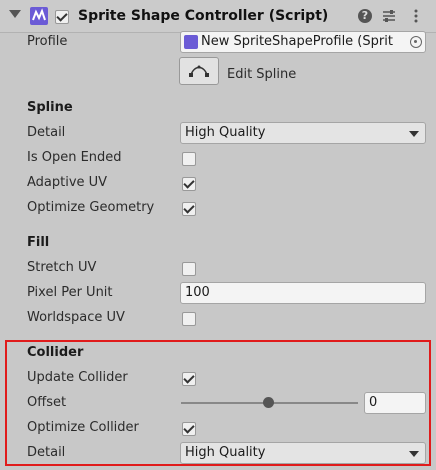 The image size is (436, 470). Describe the element at coordinates (38, 242) in the screenshot. I see `fill-section-title: Fill` at that location.